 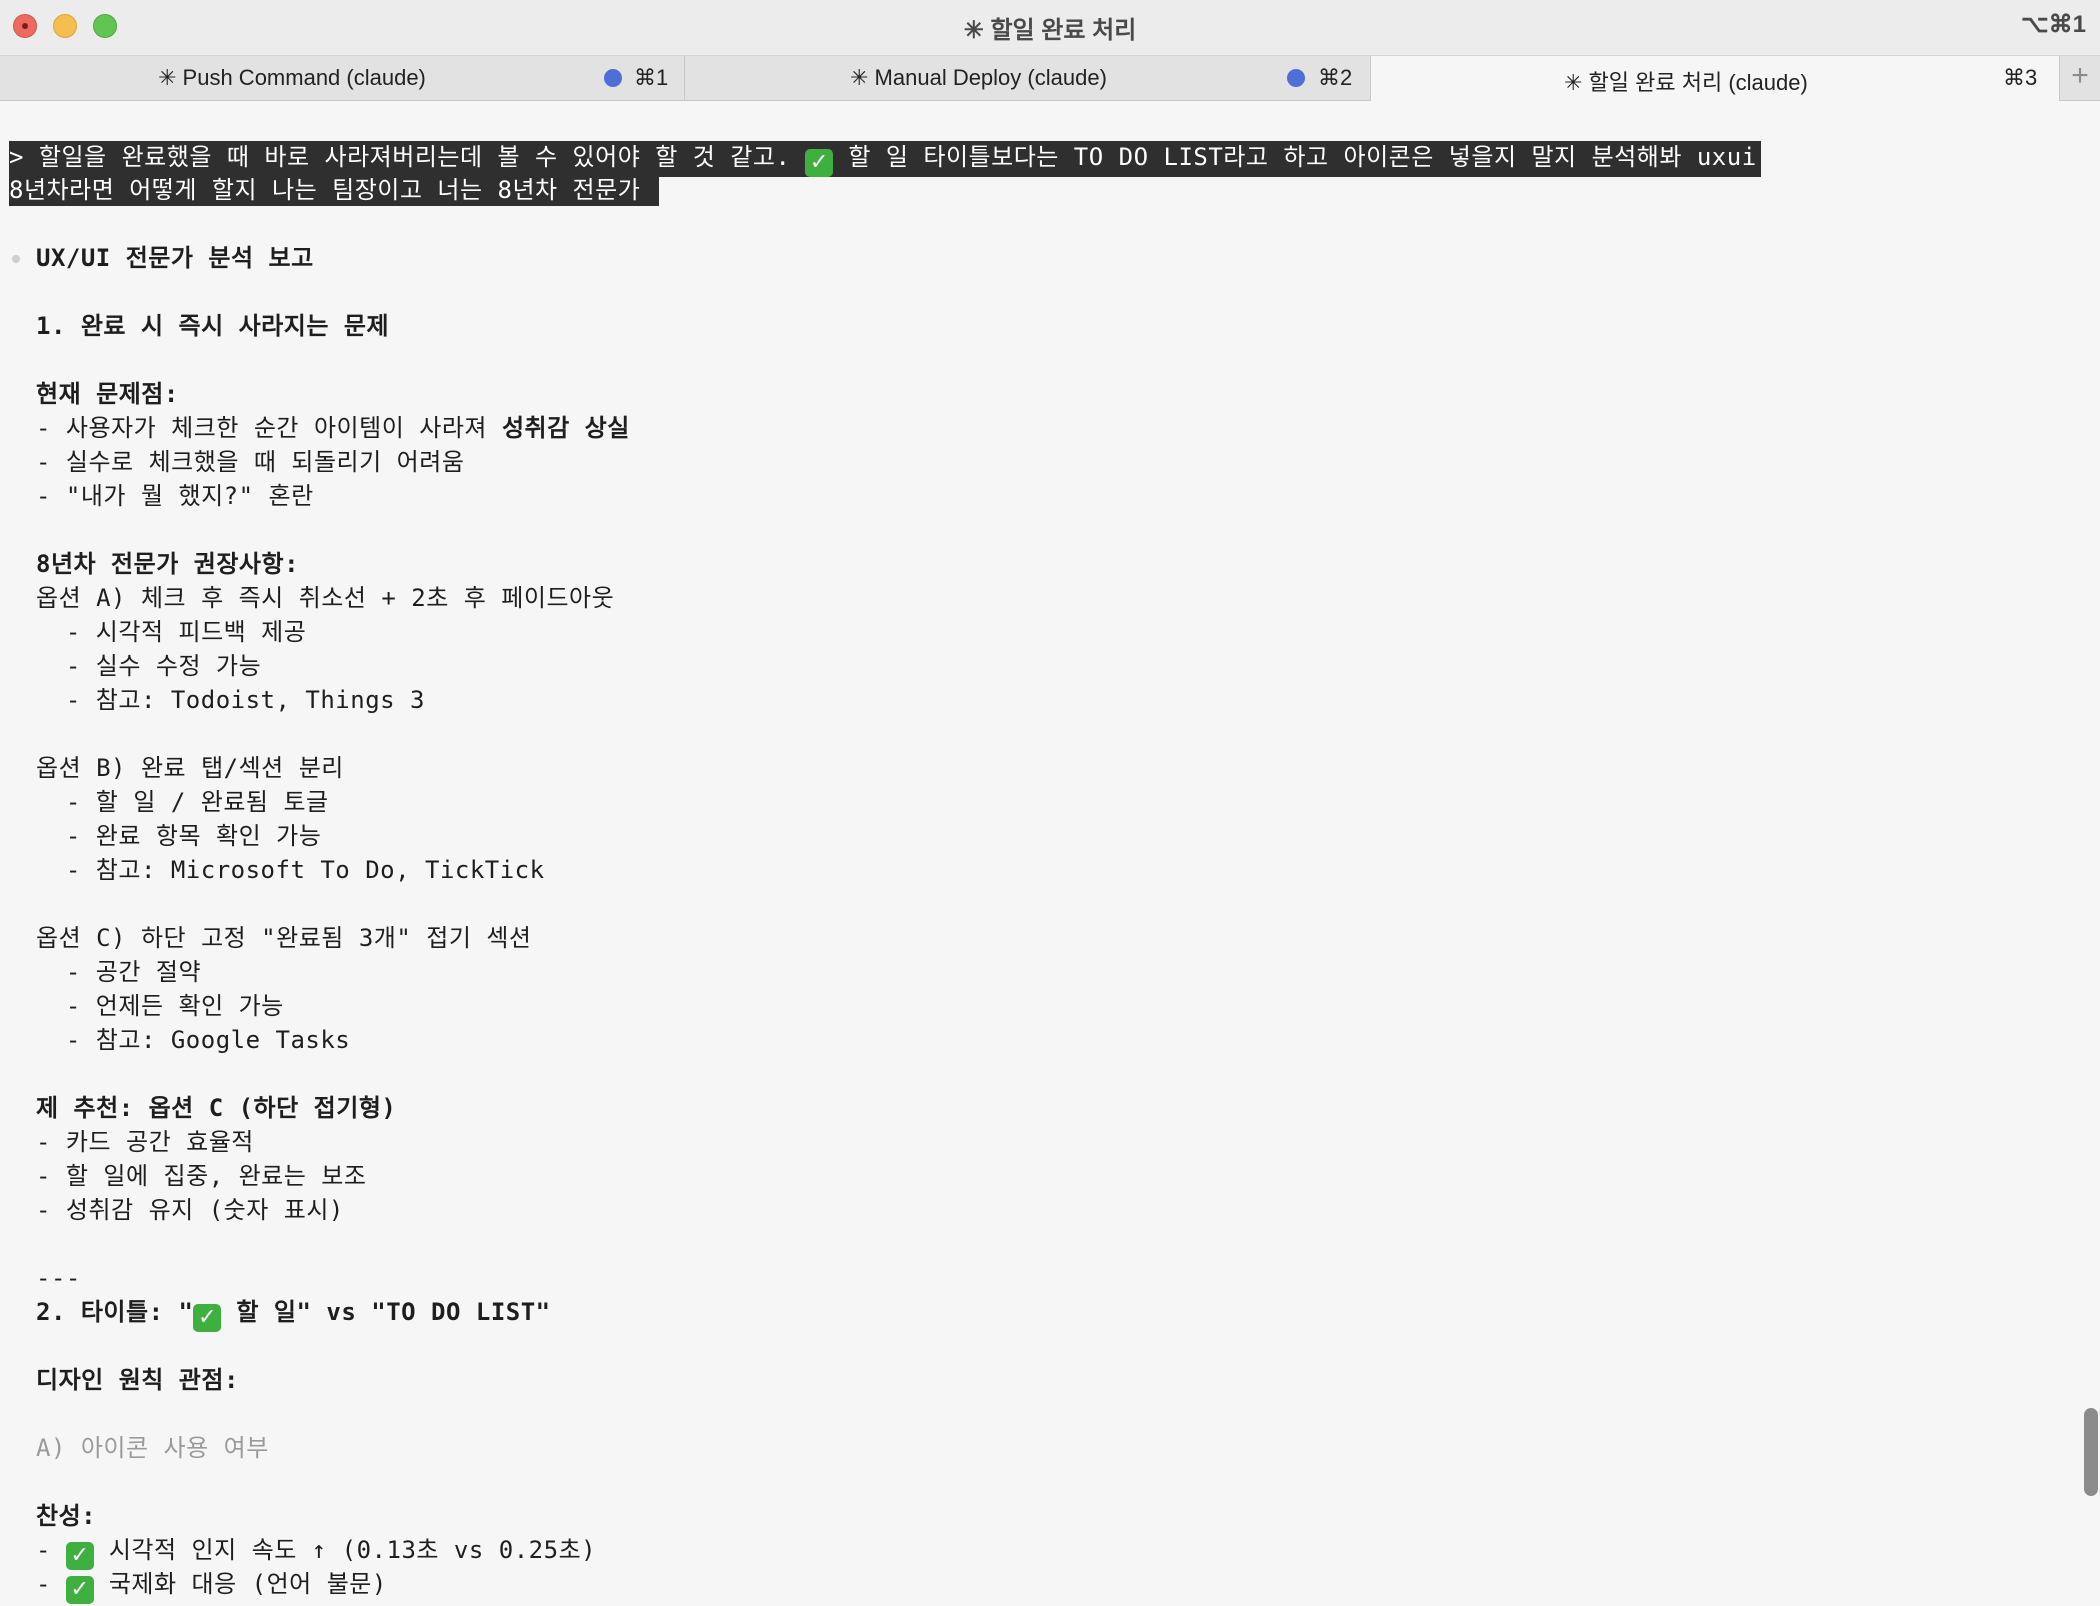 I want to click on recommendation-item: - 성취감 유지 (숫자 표시), so click(x=190, y=1210).